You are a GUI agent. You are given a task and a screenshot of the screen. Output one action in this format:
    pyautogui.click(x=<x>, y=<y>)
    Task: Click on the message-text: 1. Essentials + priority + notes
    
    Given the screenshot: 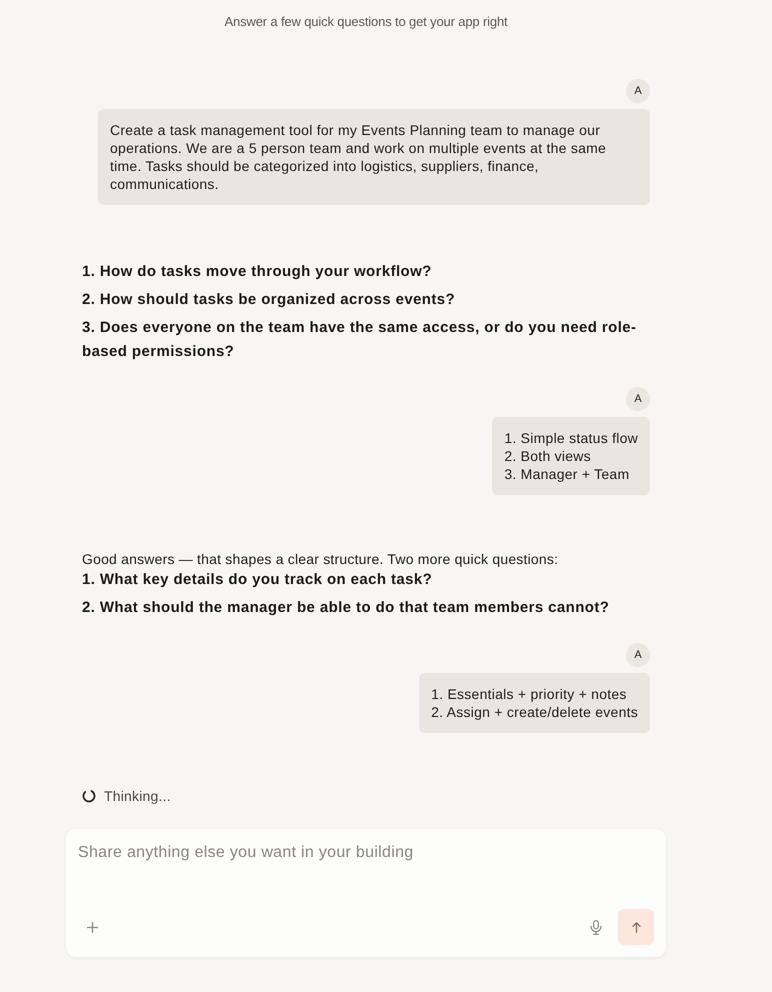 What is the action you would take?
    pyautogui.click(x=529, y=694)
    